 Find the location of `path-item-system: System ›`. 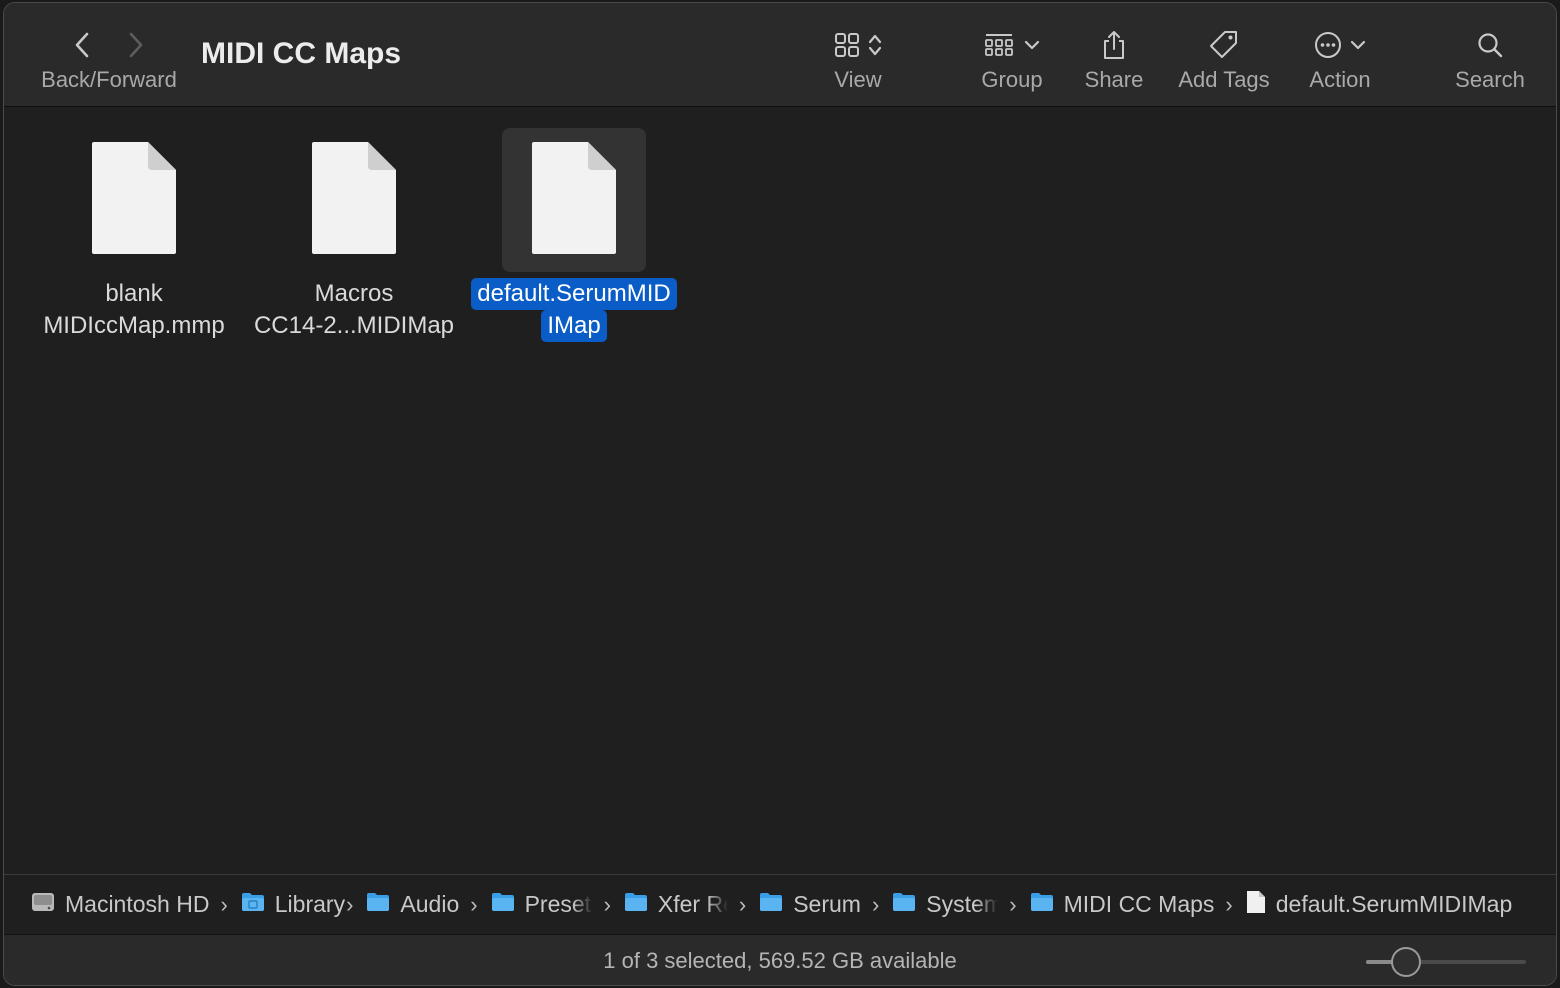

path-item-system: System › is located at coordinates (956, 905).